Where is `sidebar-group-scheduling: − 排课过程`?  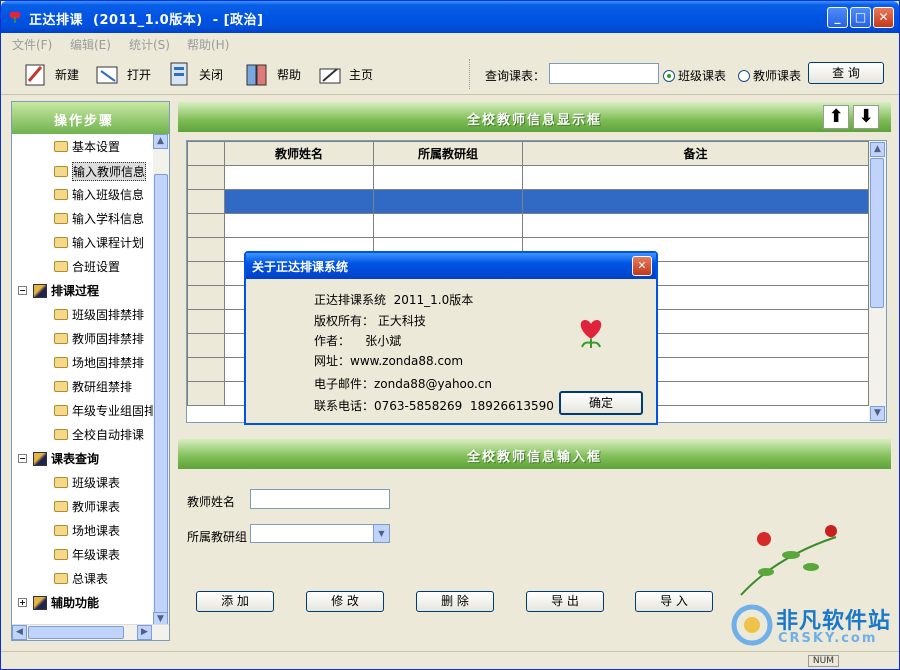
sidebar-group-scheduling: − 排课过程 is located at coordinates (58, 290).